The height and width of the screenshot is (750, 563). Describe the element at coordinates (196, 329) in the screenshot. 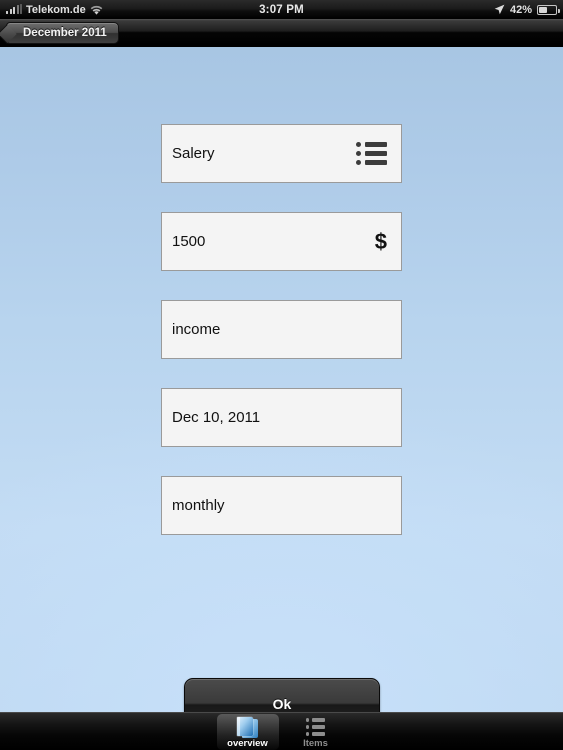

I see `type-field-value: income` at that location.